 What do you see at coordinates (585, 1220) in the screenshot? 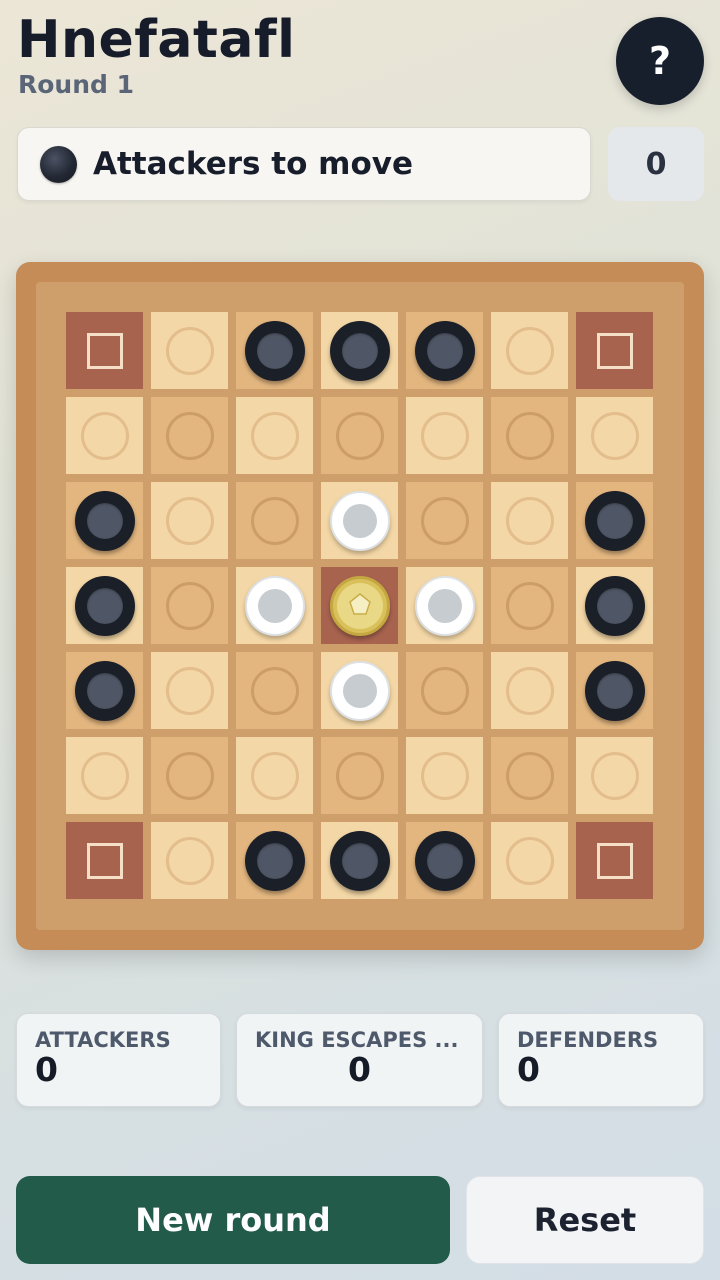
I see `reset-button: Reset` at bounding box center [585, 1220].